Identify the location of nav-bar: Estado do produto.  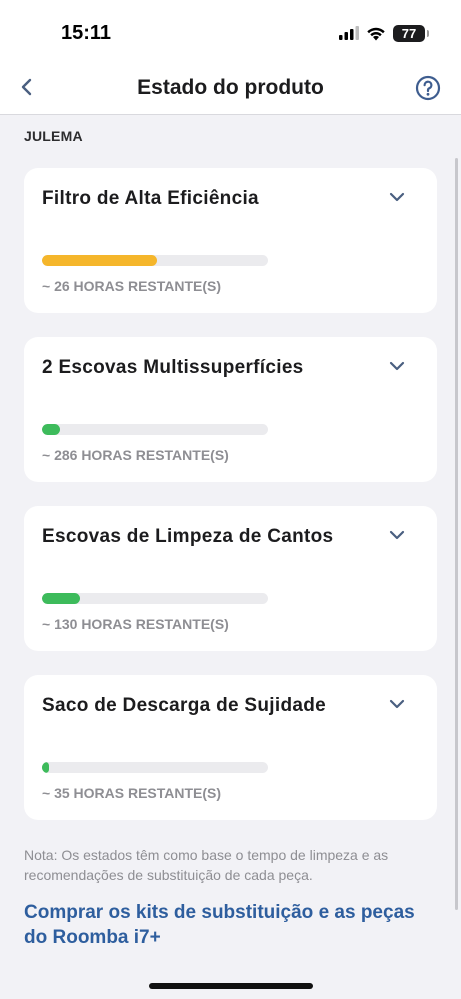
(230, 88).